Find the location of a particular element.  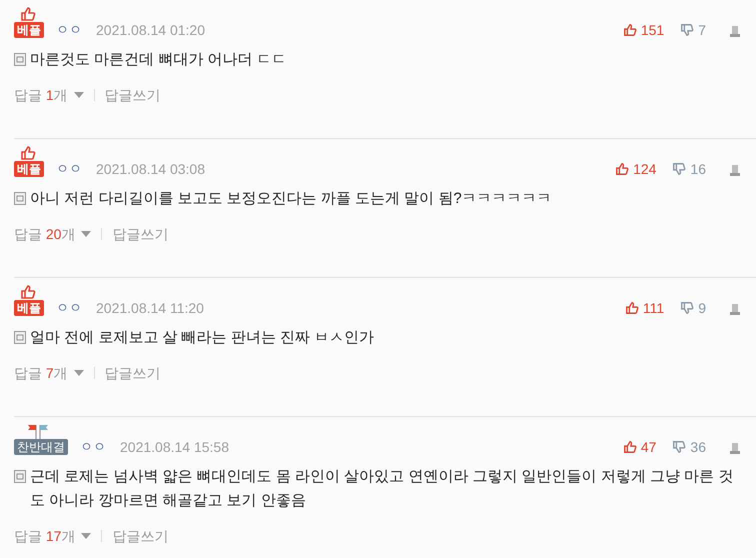

dislike-button: 36 is located at coordinates (689, 447).